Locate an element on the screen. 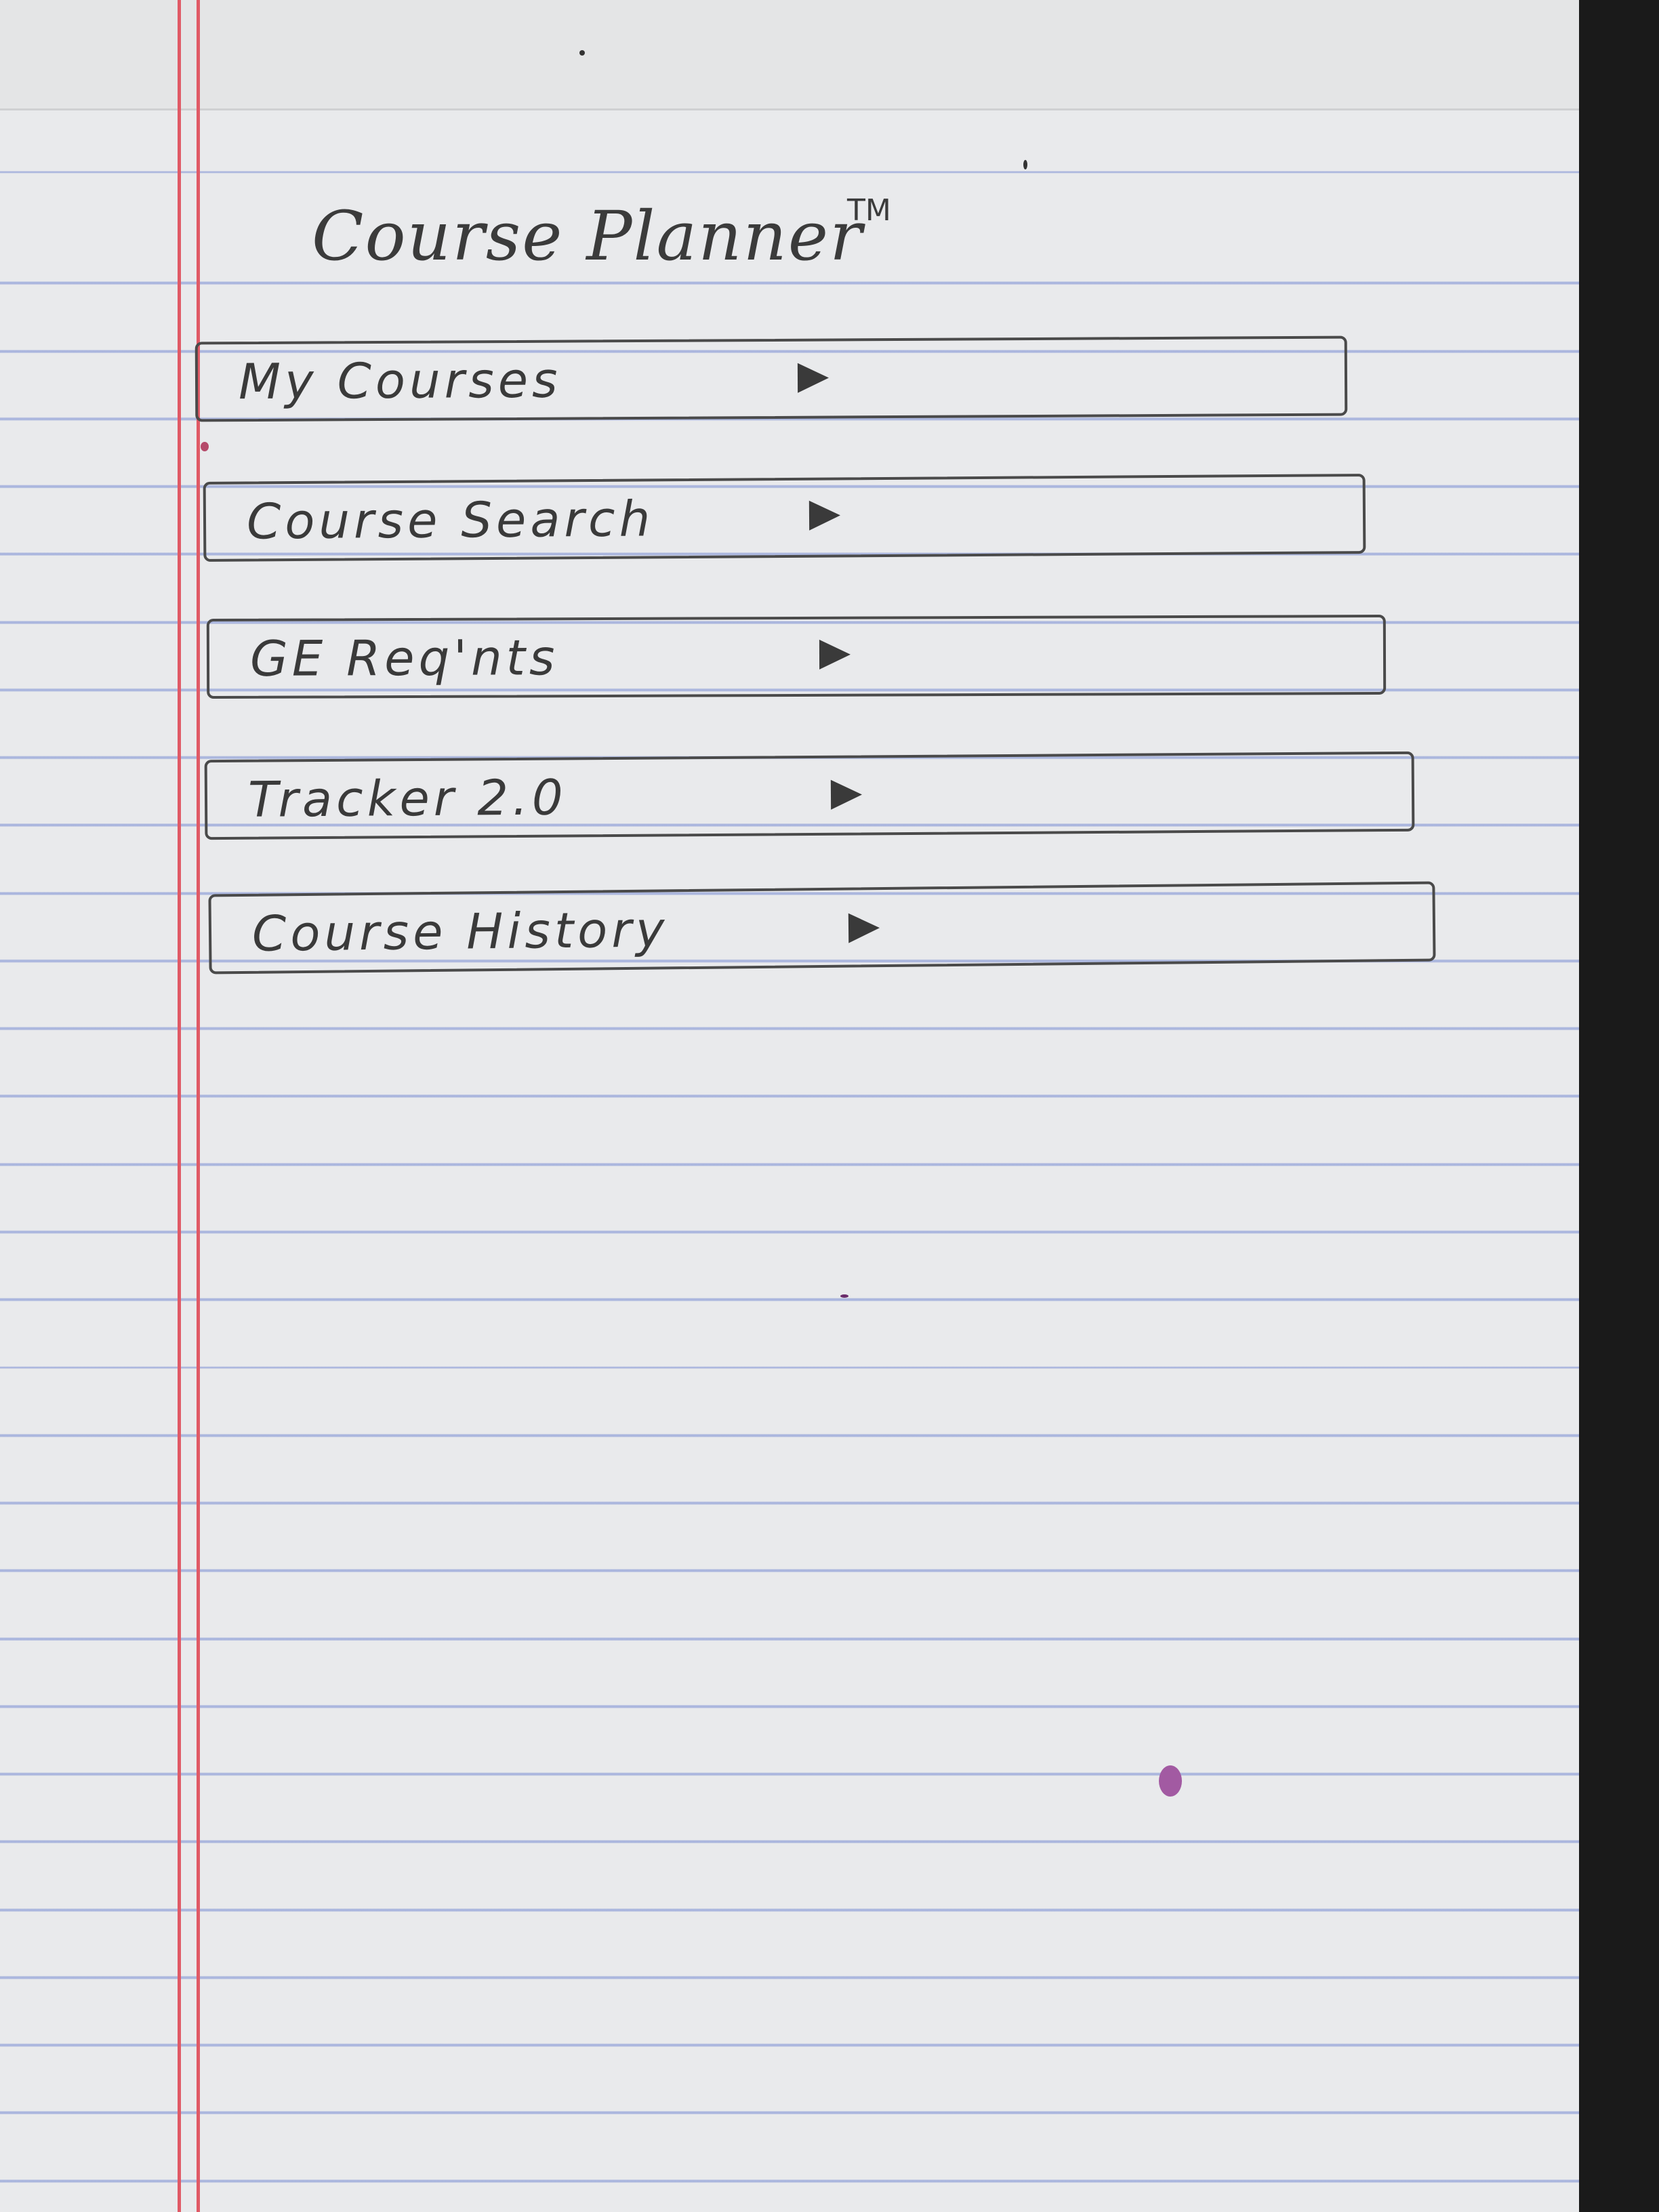 The width and height of the screenshot is (1659, 2212). trademark-mark: TM is located at coordinates (869, 211).